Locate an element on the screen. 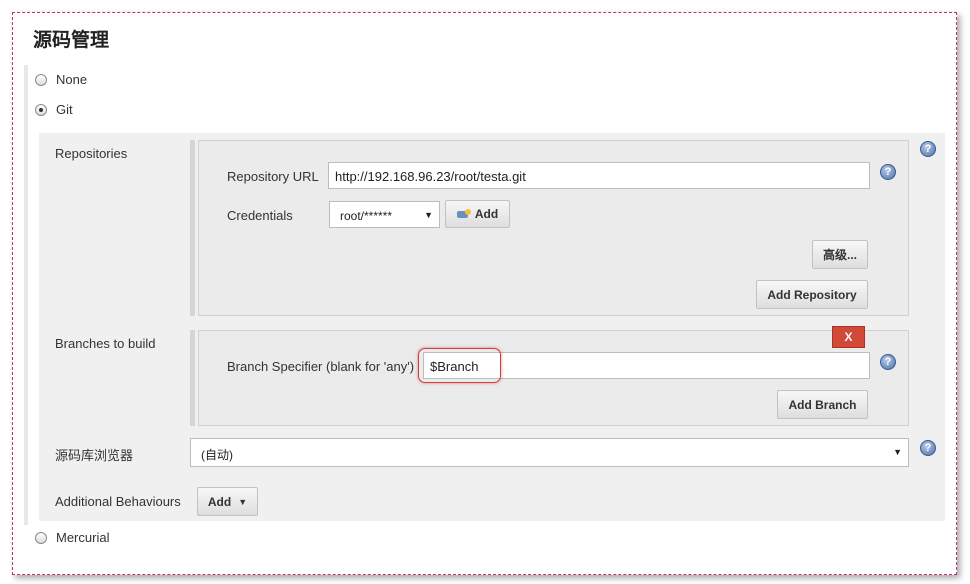  scm-option-git: Git is located at coordinates (54, 109).